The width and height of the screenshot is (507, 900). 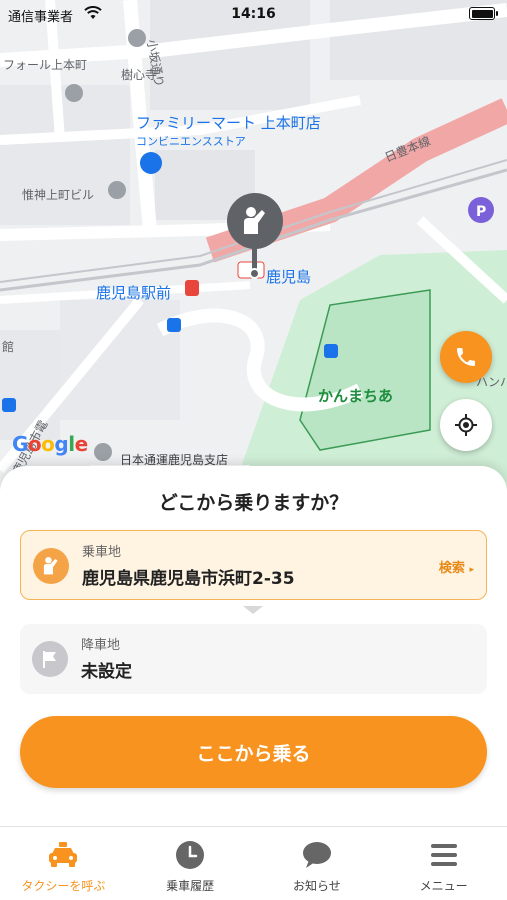 I want to click on flag-icon, so click(x=49, y=659).